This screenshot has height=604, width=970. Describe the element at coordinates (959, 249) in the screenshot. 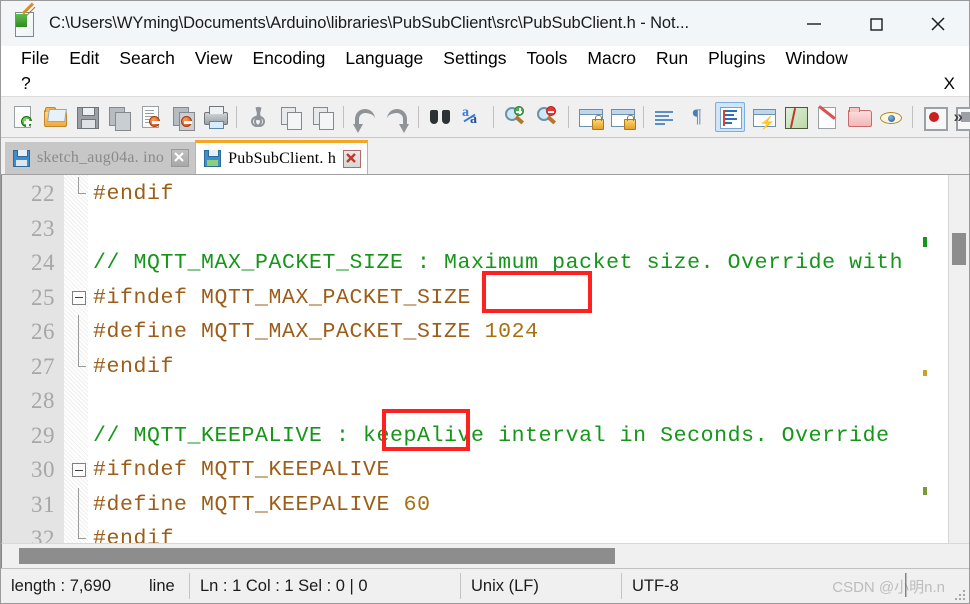

I see `vertical-scrollbar-thumb` at that location.